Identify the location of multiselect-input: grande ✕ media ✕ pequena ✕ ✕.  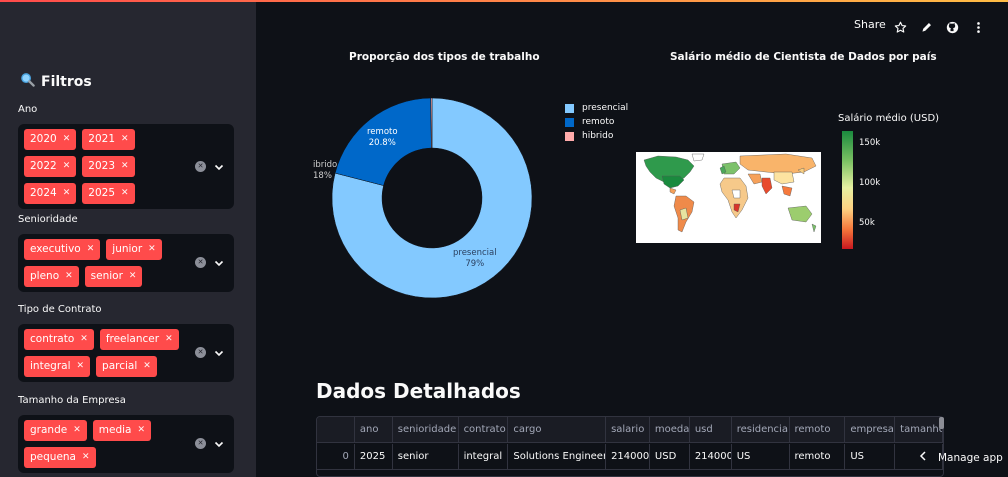
(126, 444).